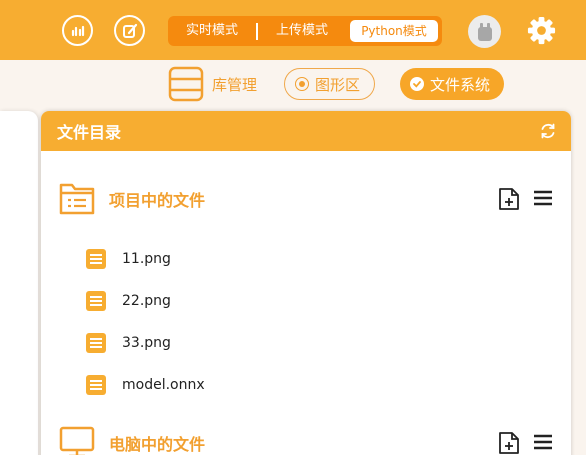 This screenshot has height=455, width=586. I want to click on mode-realtime-button: 实时模式, so click(212, 31).